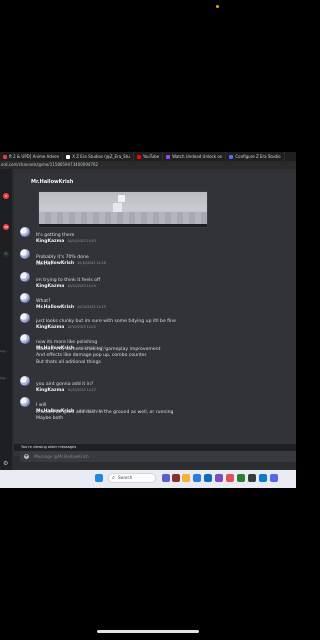 The image size is (320, 640). I want to click on message-text: It's getting there, so click(55, 235).